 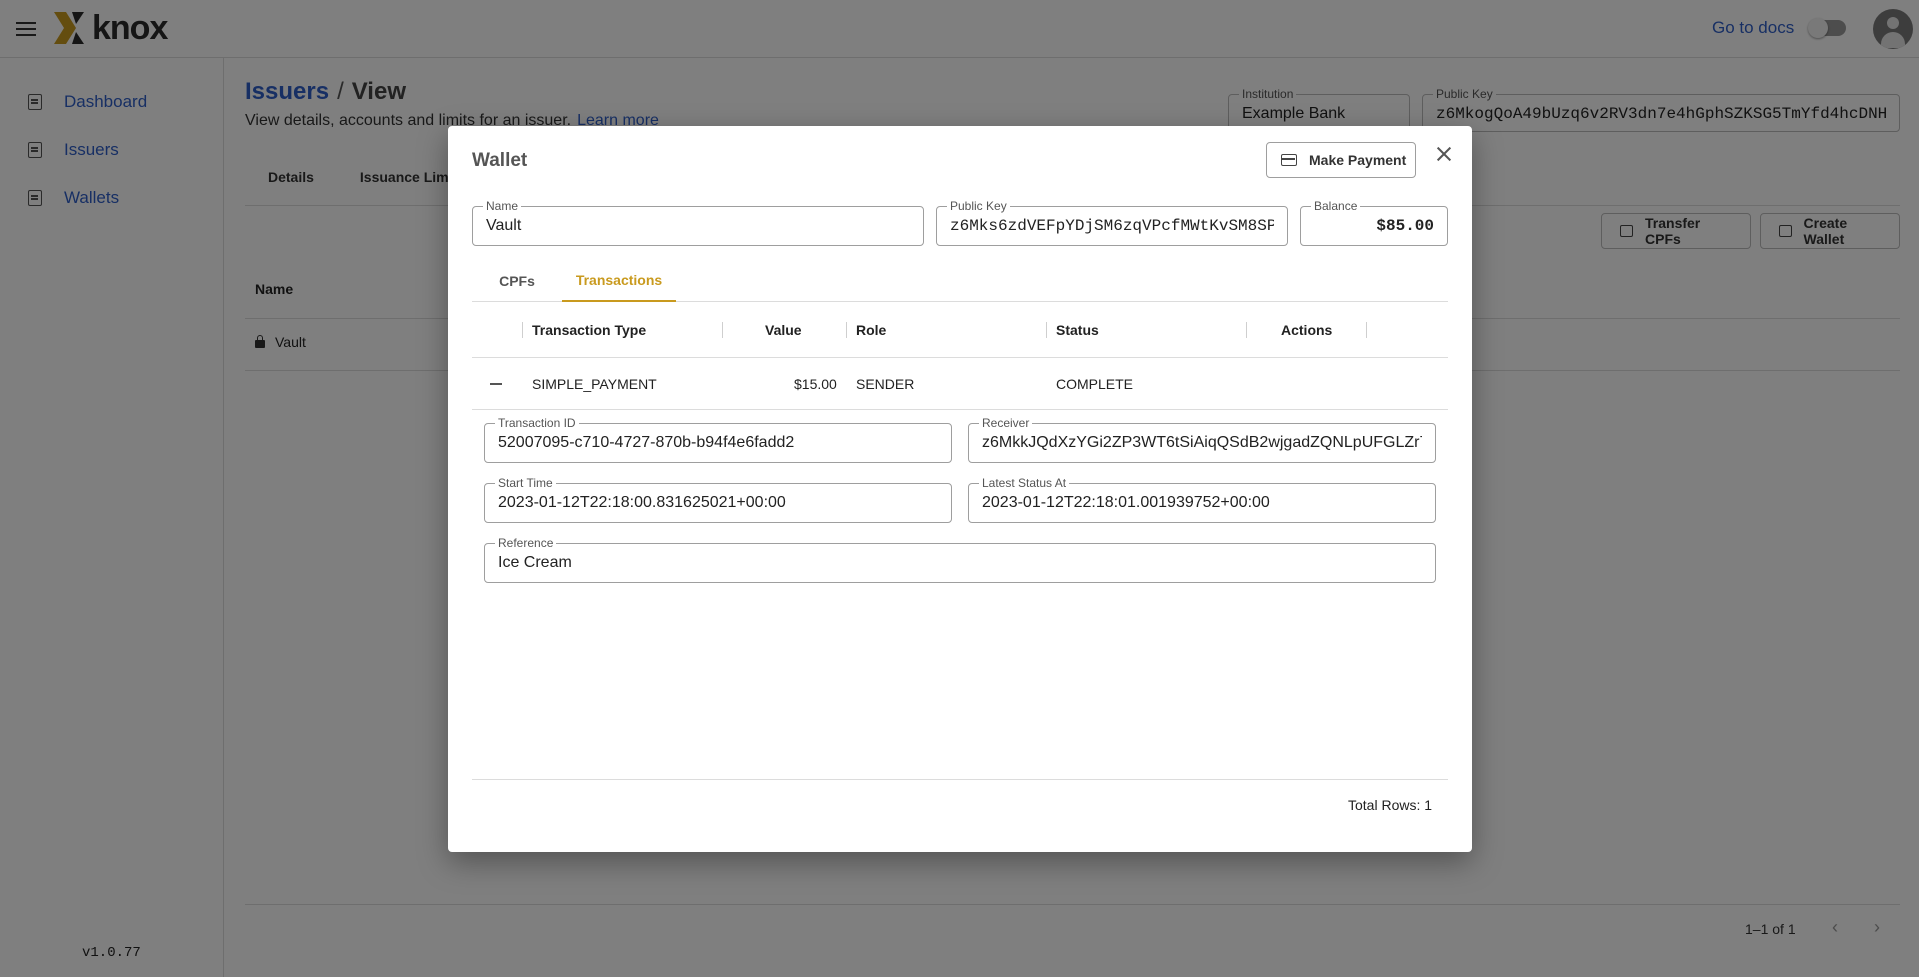 What do you see at coordinates (594, 384) in the screenshot?
I see `transaction-type-cell: SIMPLE_PAYMENT` at bounding box center [594, 384].